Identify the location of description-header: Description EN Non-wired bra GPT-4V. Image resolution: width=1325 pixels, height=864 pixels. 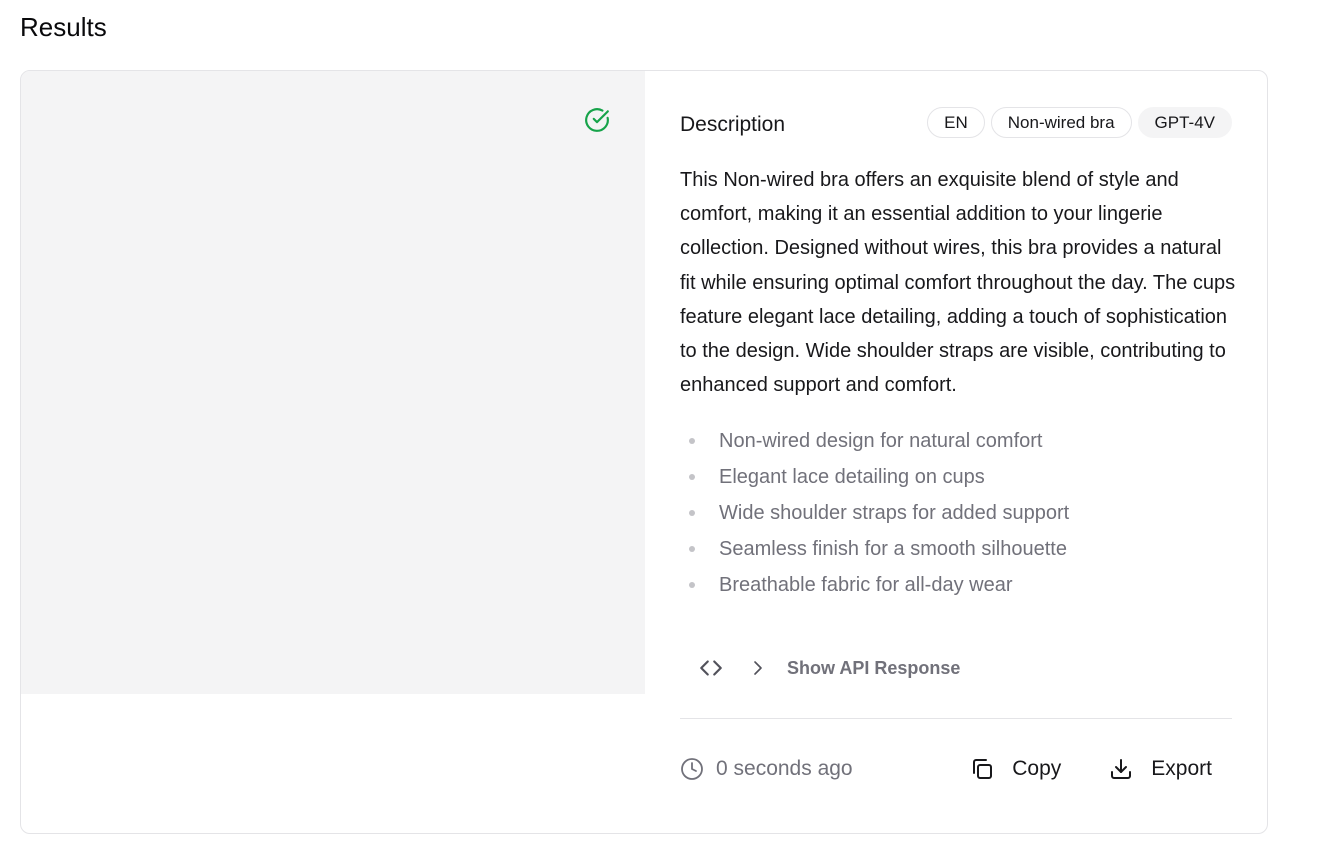
(956, 123).